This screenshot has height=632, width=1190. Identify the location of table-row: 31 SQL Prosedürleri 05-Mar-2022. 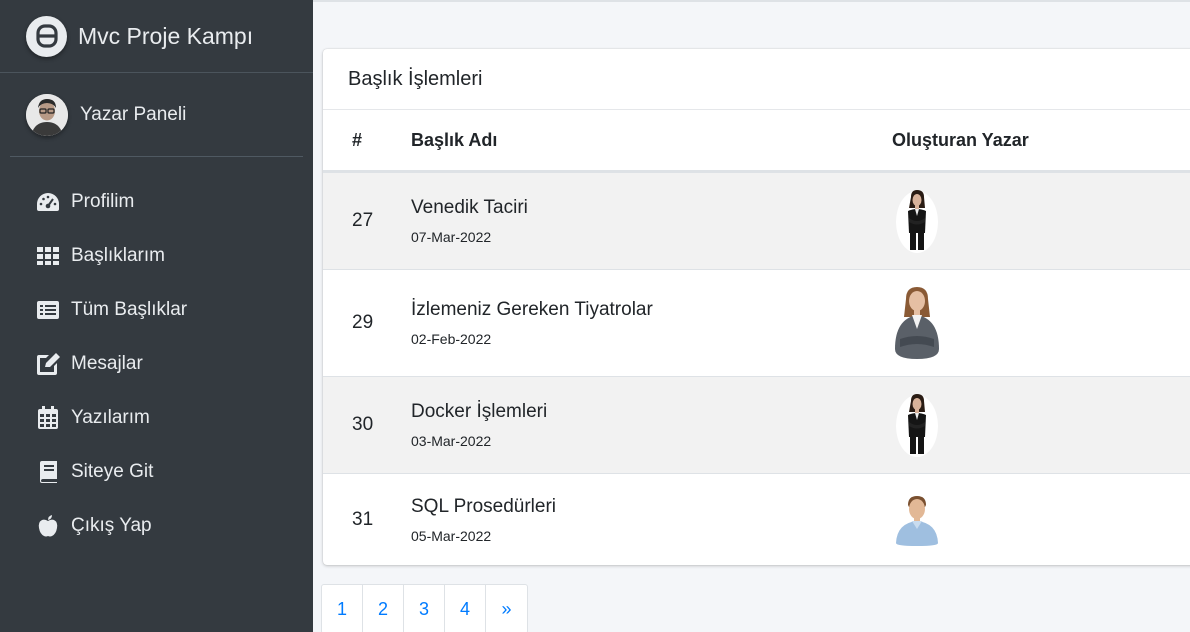
(756, 519).